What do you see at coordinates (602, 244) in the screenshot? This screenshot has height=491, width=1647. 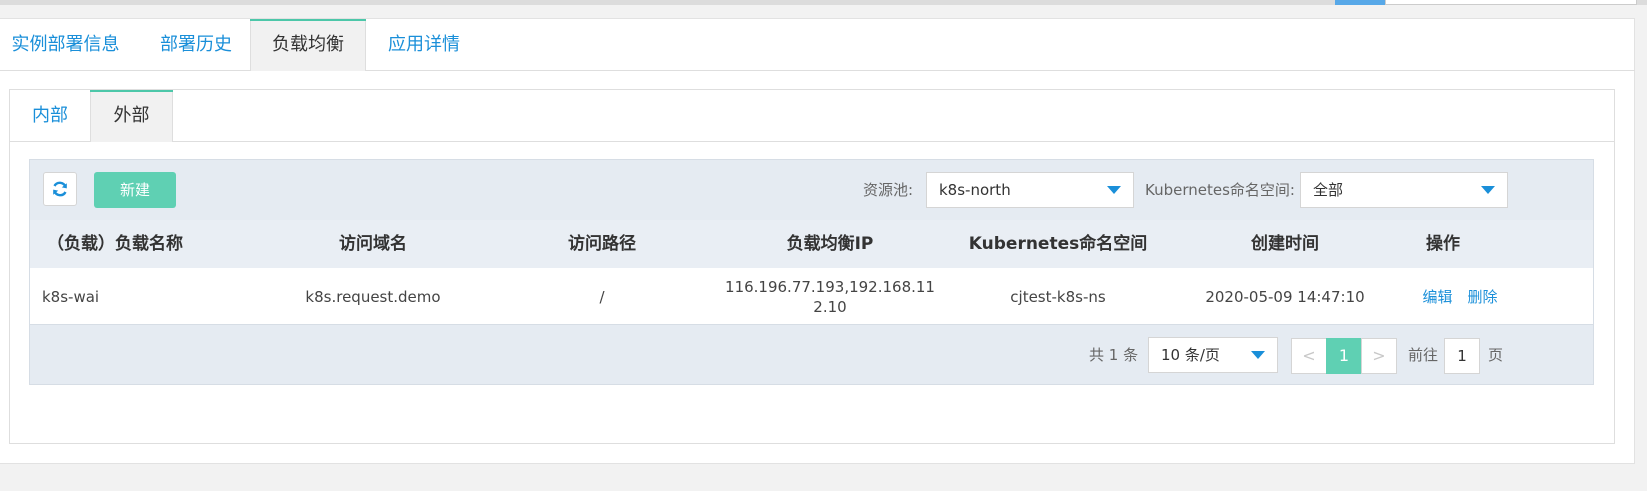 I see `column-header-path: 访问路径` at bounding box center [602, 244].